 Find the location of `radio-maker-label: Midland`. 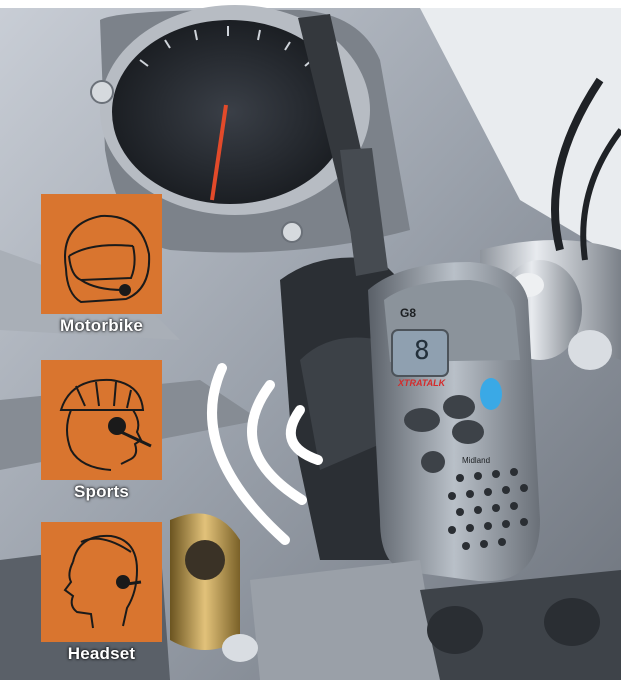

radio-maker-label: Midland is located at coordinates (476, 460).